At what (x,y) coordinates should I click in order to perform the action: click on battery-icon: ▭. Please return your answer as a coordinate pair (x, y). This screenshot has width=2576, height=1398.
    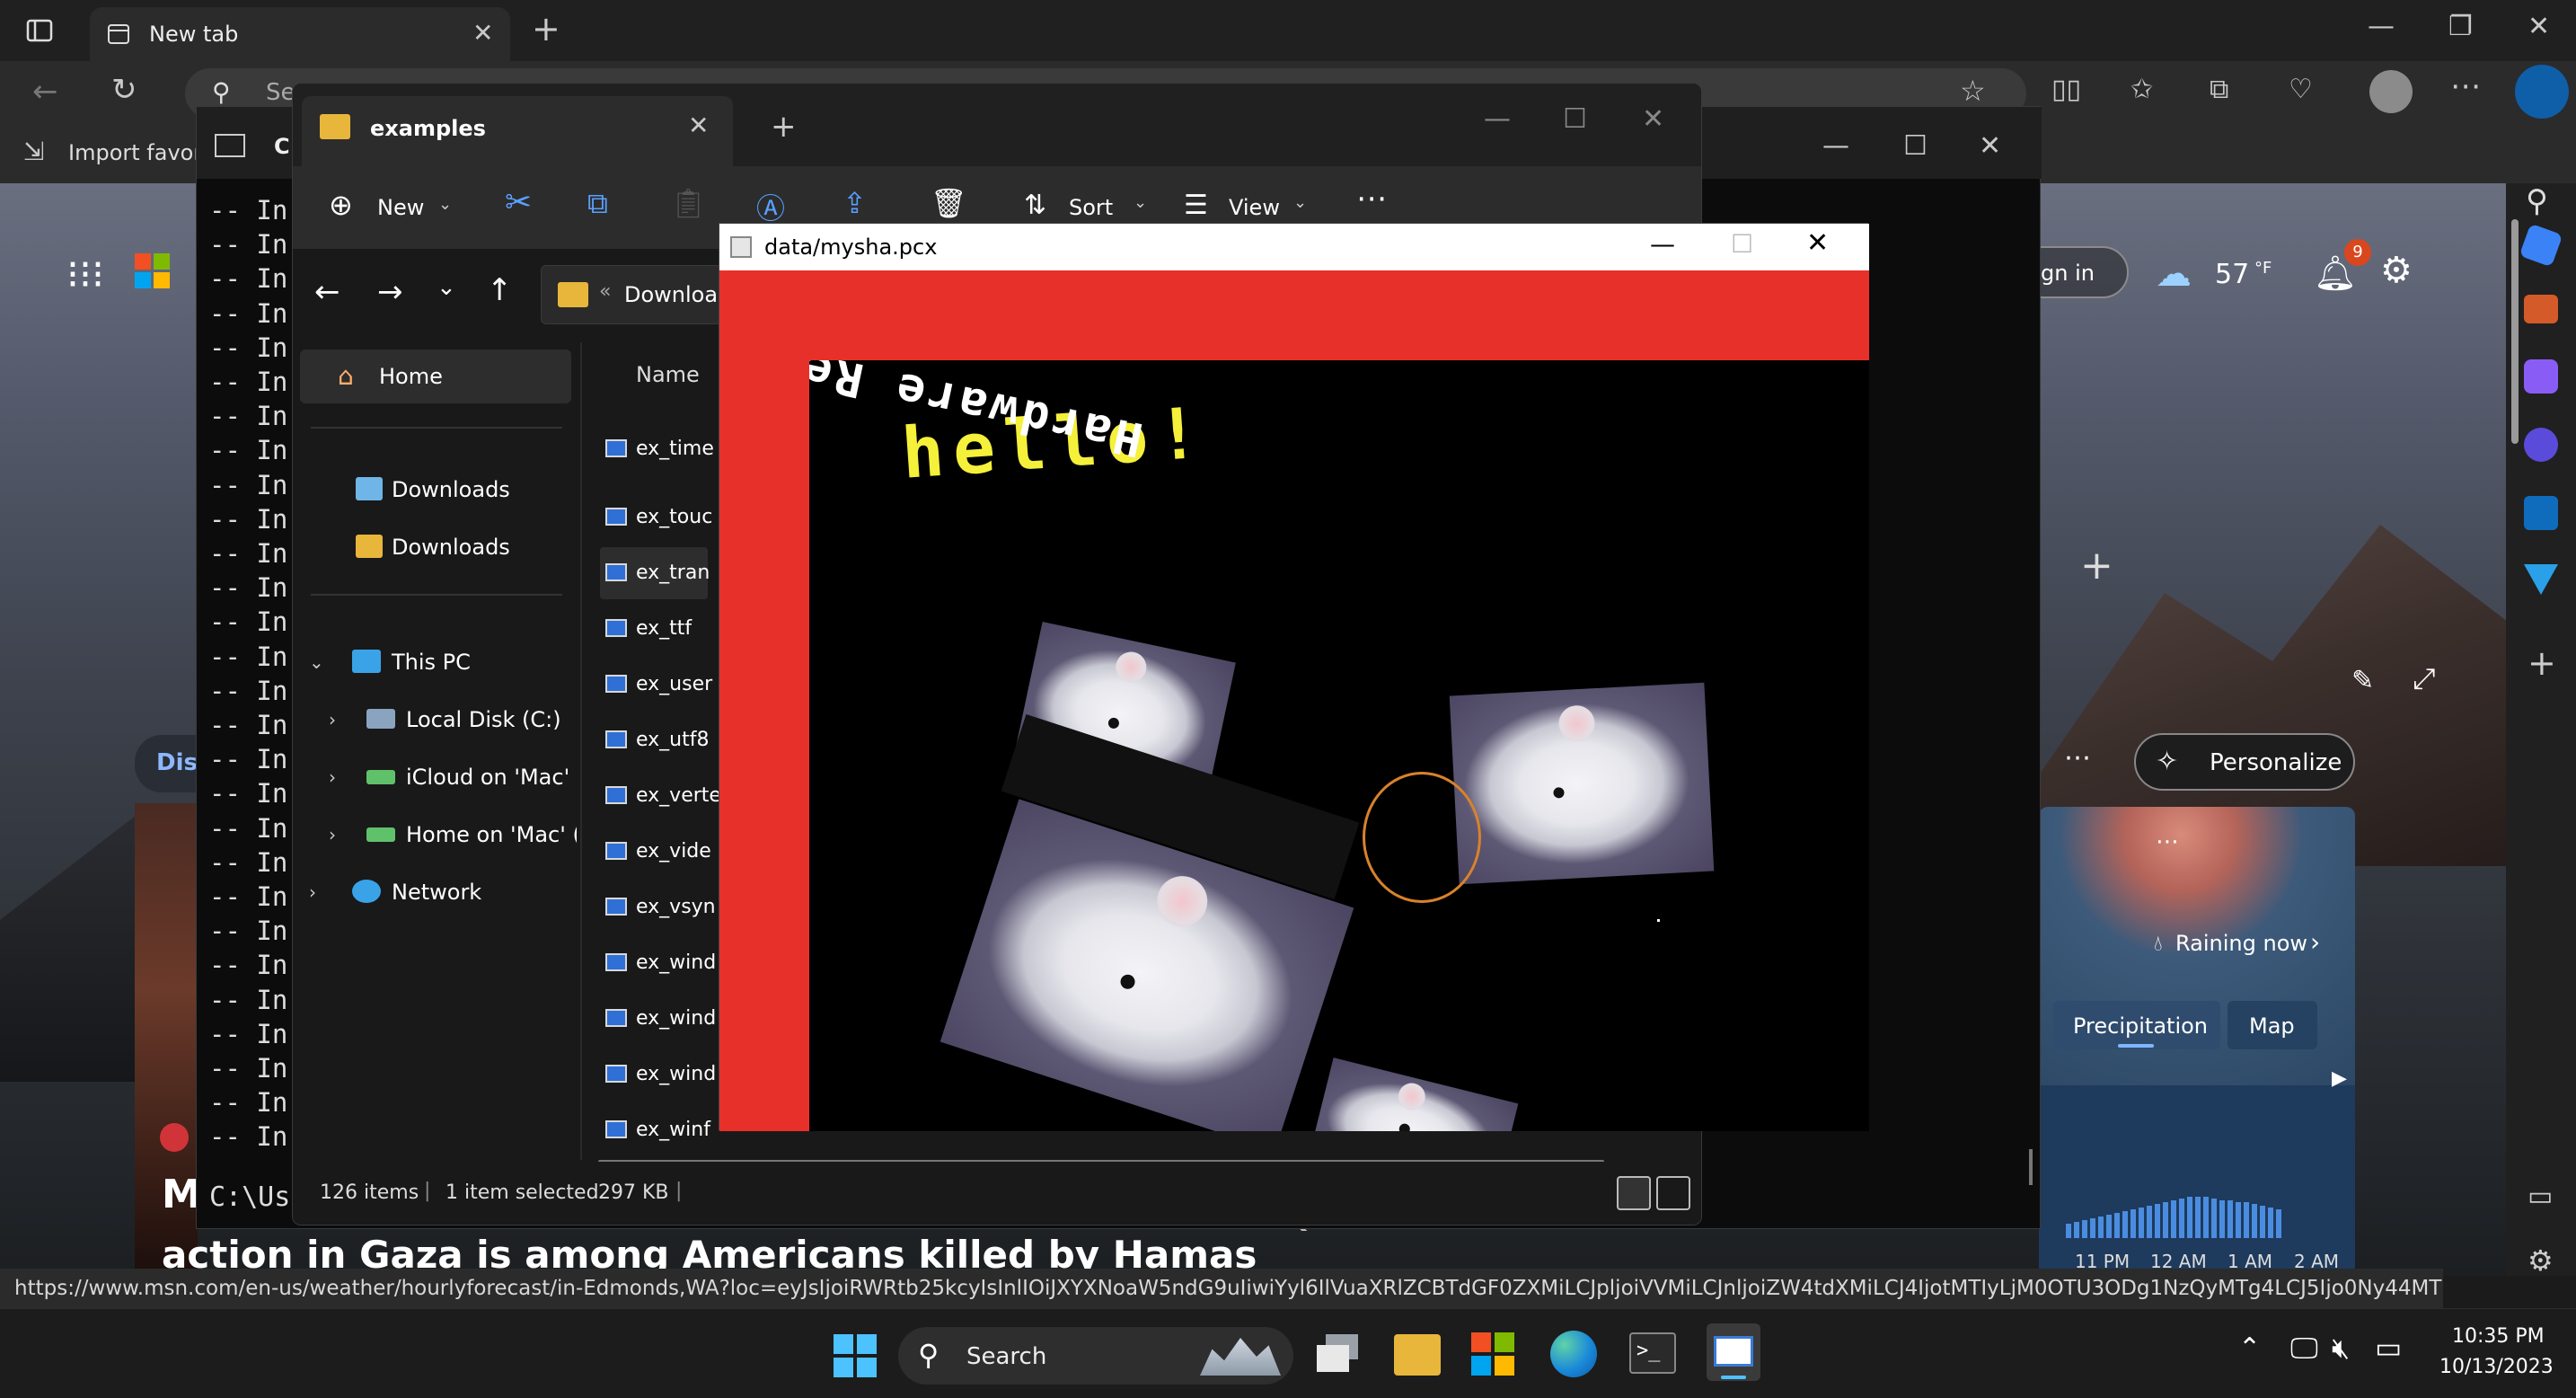
    Looking at the image, I should click on (2388, 1348).